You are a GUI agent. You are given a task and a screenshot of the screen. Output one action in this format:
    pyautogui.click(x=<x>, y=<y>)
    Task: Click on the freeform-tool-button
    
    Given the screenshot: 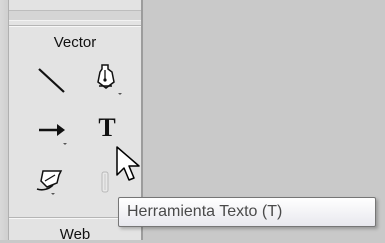 What is the action you would take?
    pyautogui.click(x=51, y=181)
    